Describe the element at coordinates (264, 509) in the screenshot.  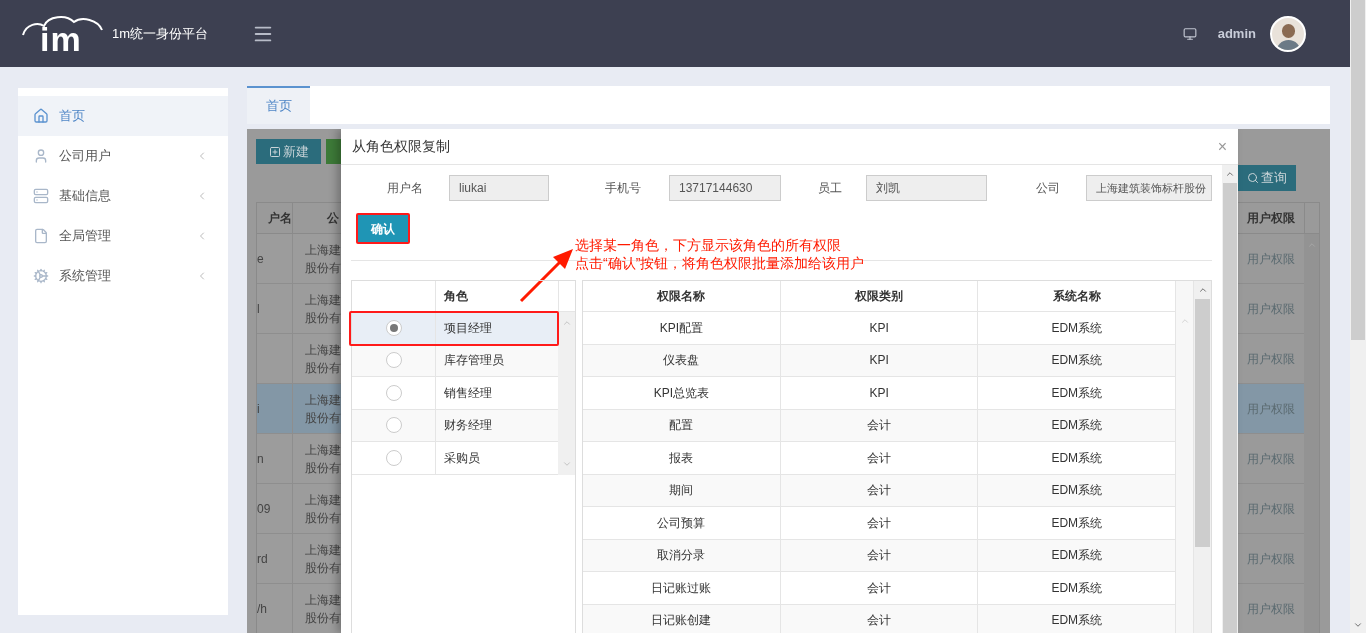
I see `table-cell-text: 09` at that location.